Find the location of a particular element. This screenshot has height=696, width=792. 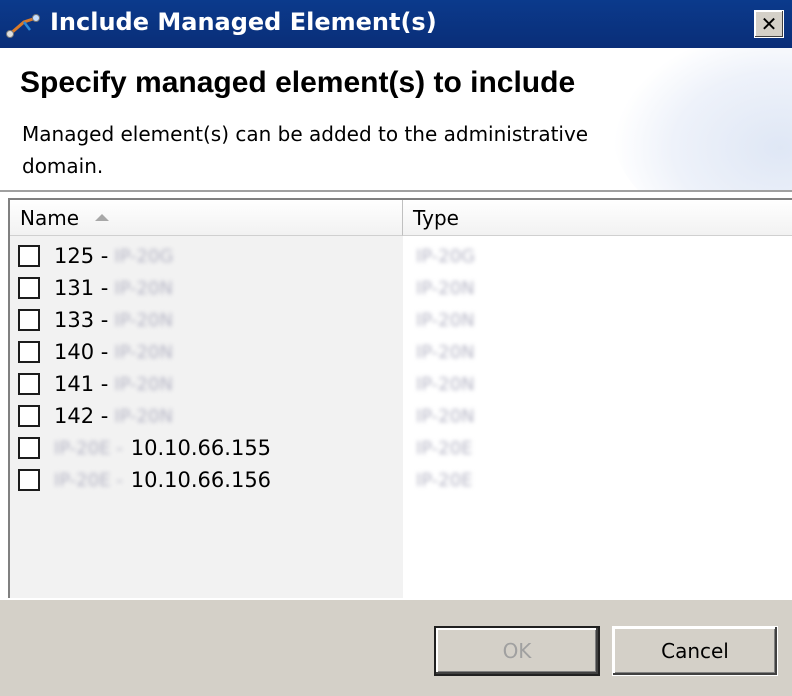

row-name-prefix: 142 - is located at coordinates (81, 416).